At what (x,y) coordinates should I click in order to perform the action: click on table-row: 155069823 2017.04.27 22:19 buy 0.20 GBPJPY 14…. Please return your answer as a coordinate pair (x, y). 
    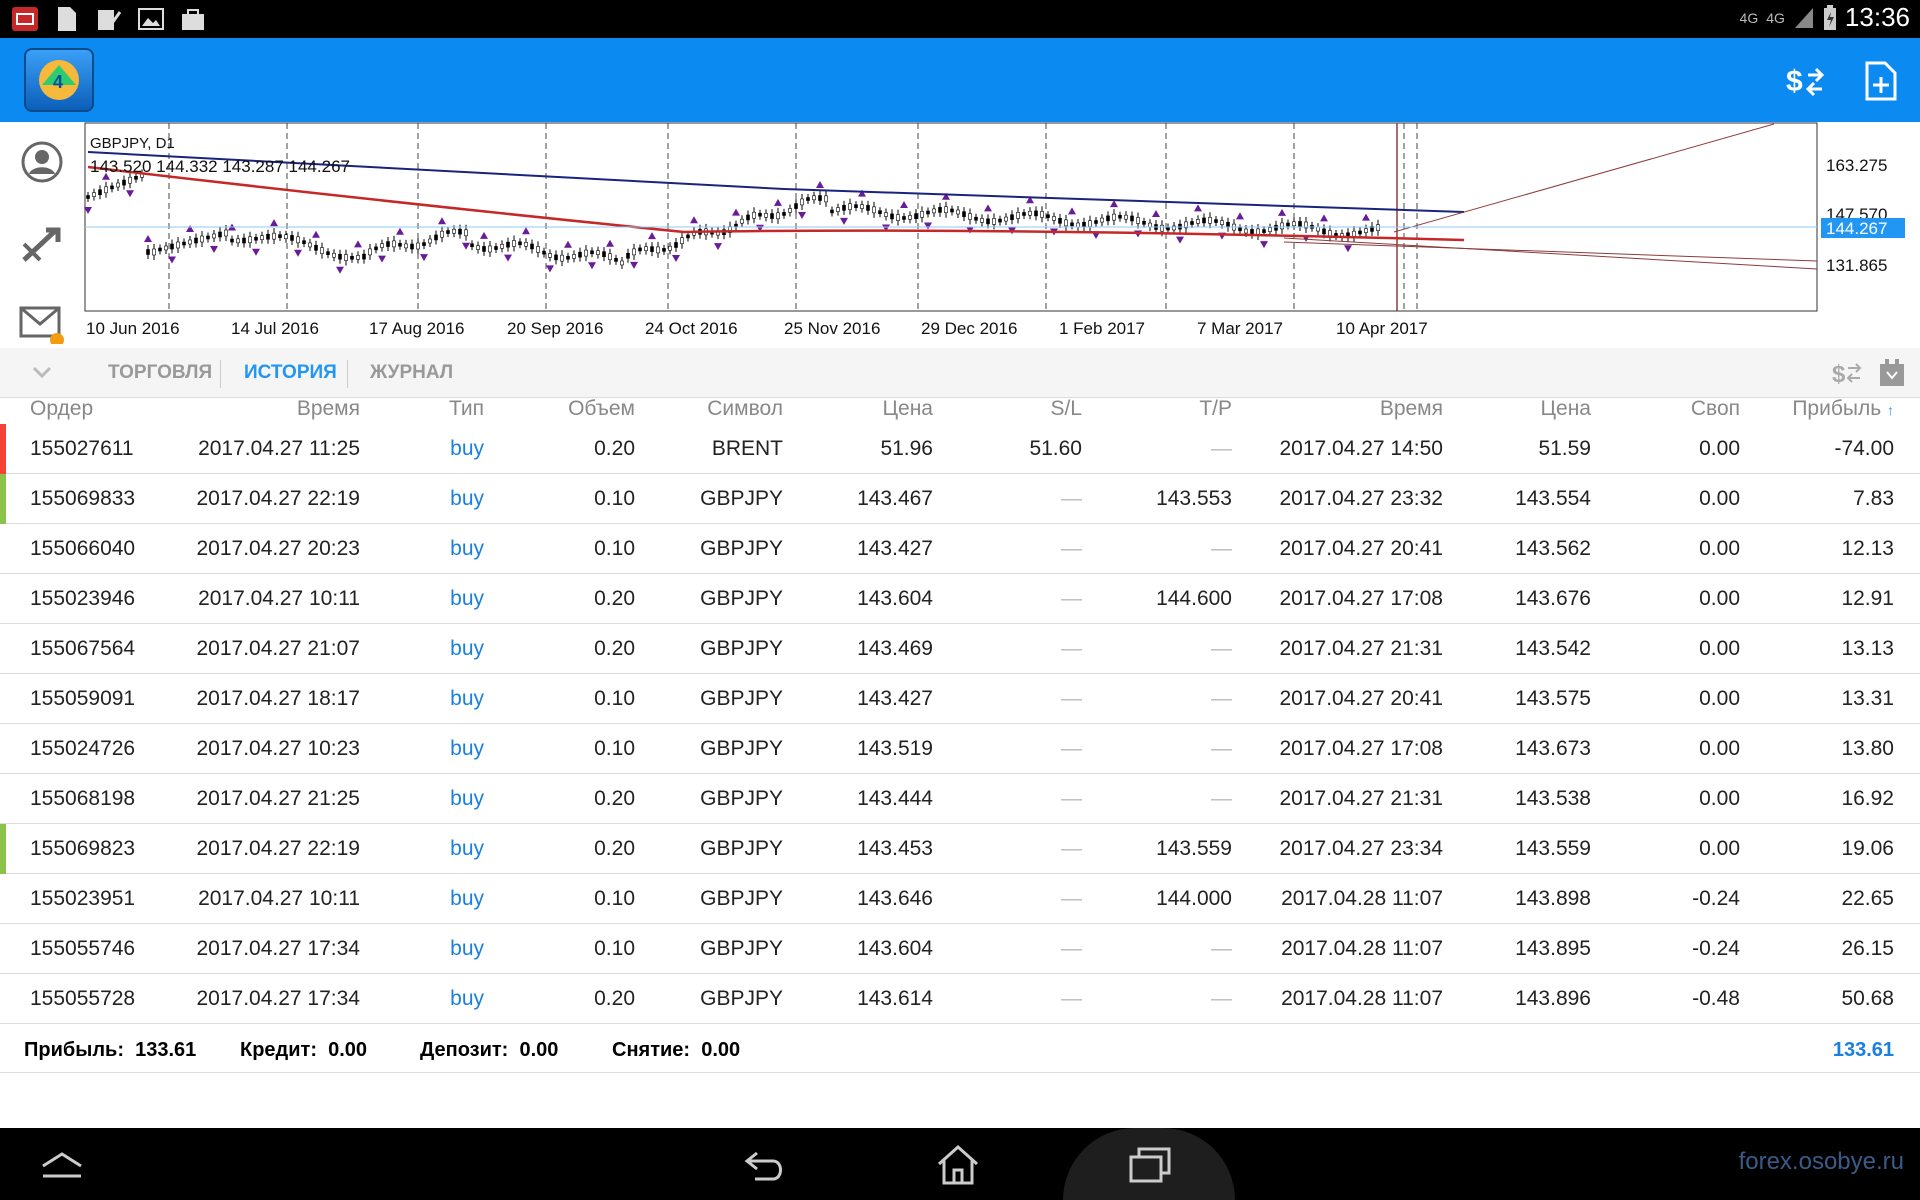
    Looking at the image, I should click on (960, 849).